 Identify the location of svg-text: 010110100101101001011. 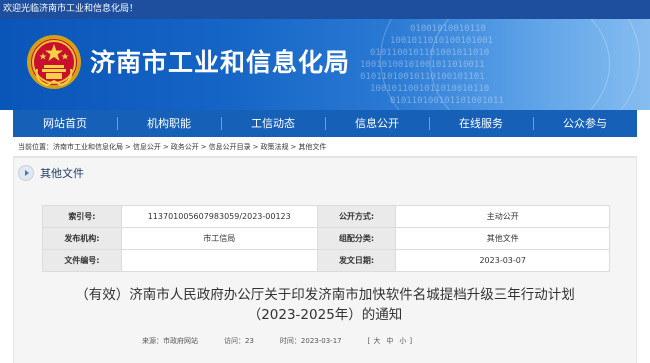
(447, 101).